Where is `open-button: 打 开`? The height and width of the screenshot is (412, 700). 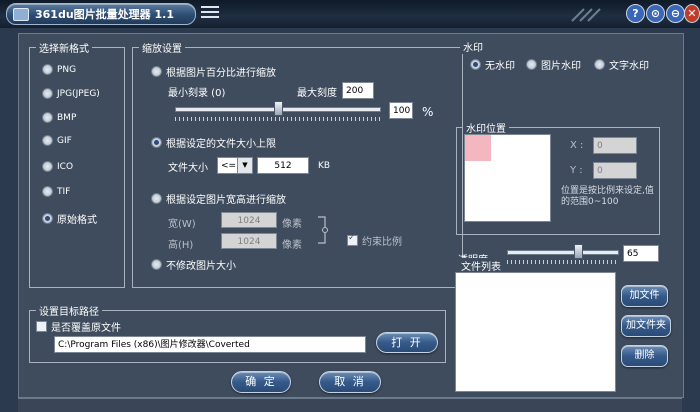
open-button: 打 开 is located at coordinates (407, 342).